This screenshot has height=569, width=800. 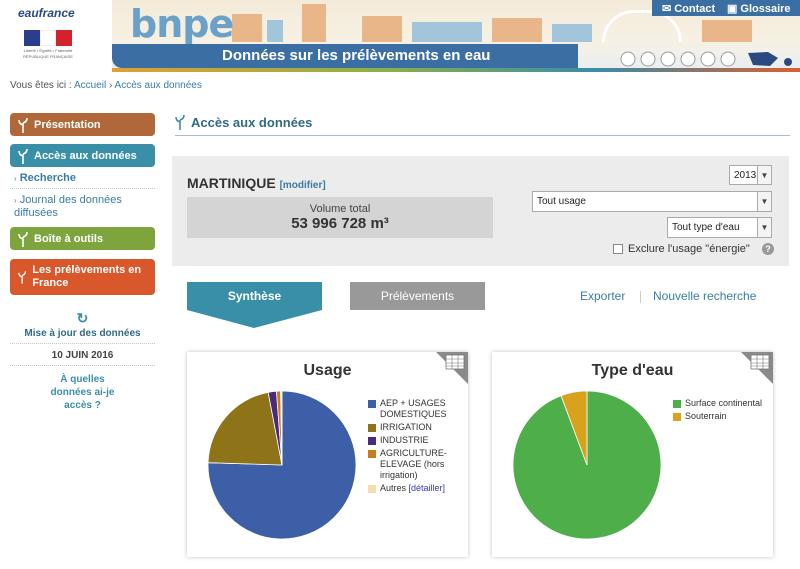 What do you see at coordinates (745, 175) in the screenshot?
I see `year-value: 2013` at bounding box center [745, 175].